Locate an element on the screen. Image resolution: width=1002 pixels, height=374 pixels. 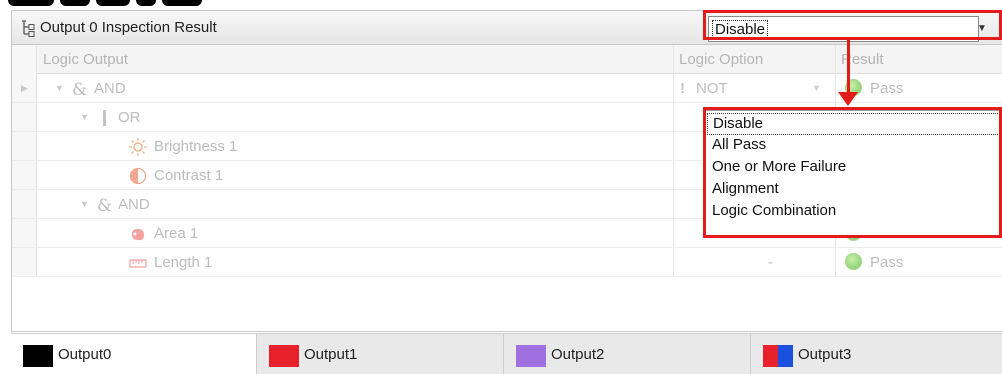
dropdown-option-one-or-more-failure: One or More Failure is located at coordinates (779, 167).